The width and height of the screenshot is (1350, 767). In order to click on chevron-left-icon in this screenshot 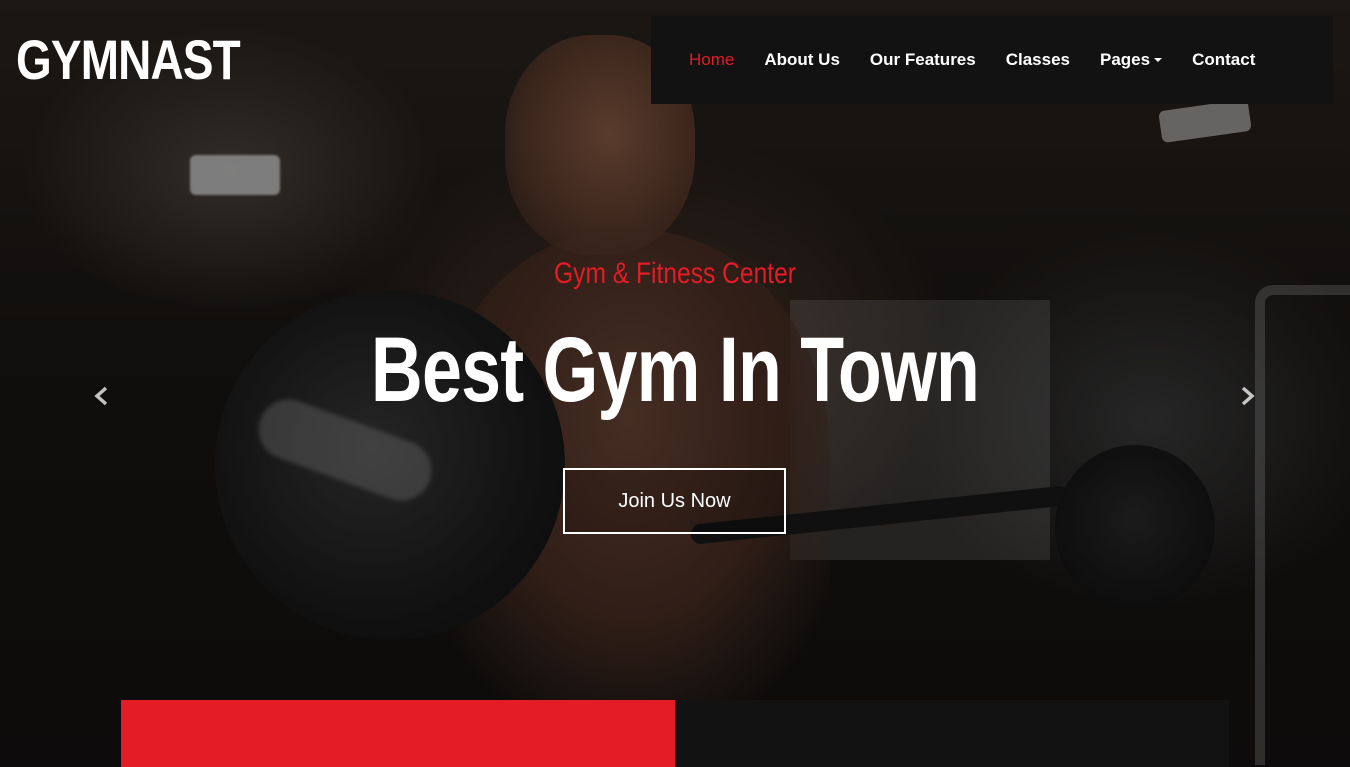, I will do `click(101, 396)`.